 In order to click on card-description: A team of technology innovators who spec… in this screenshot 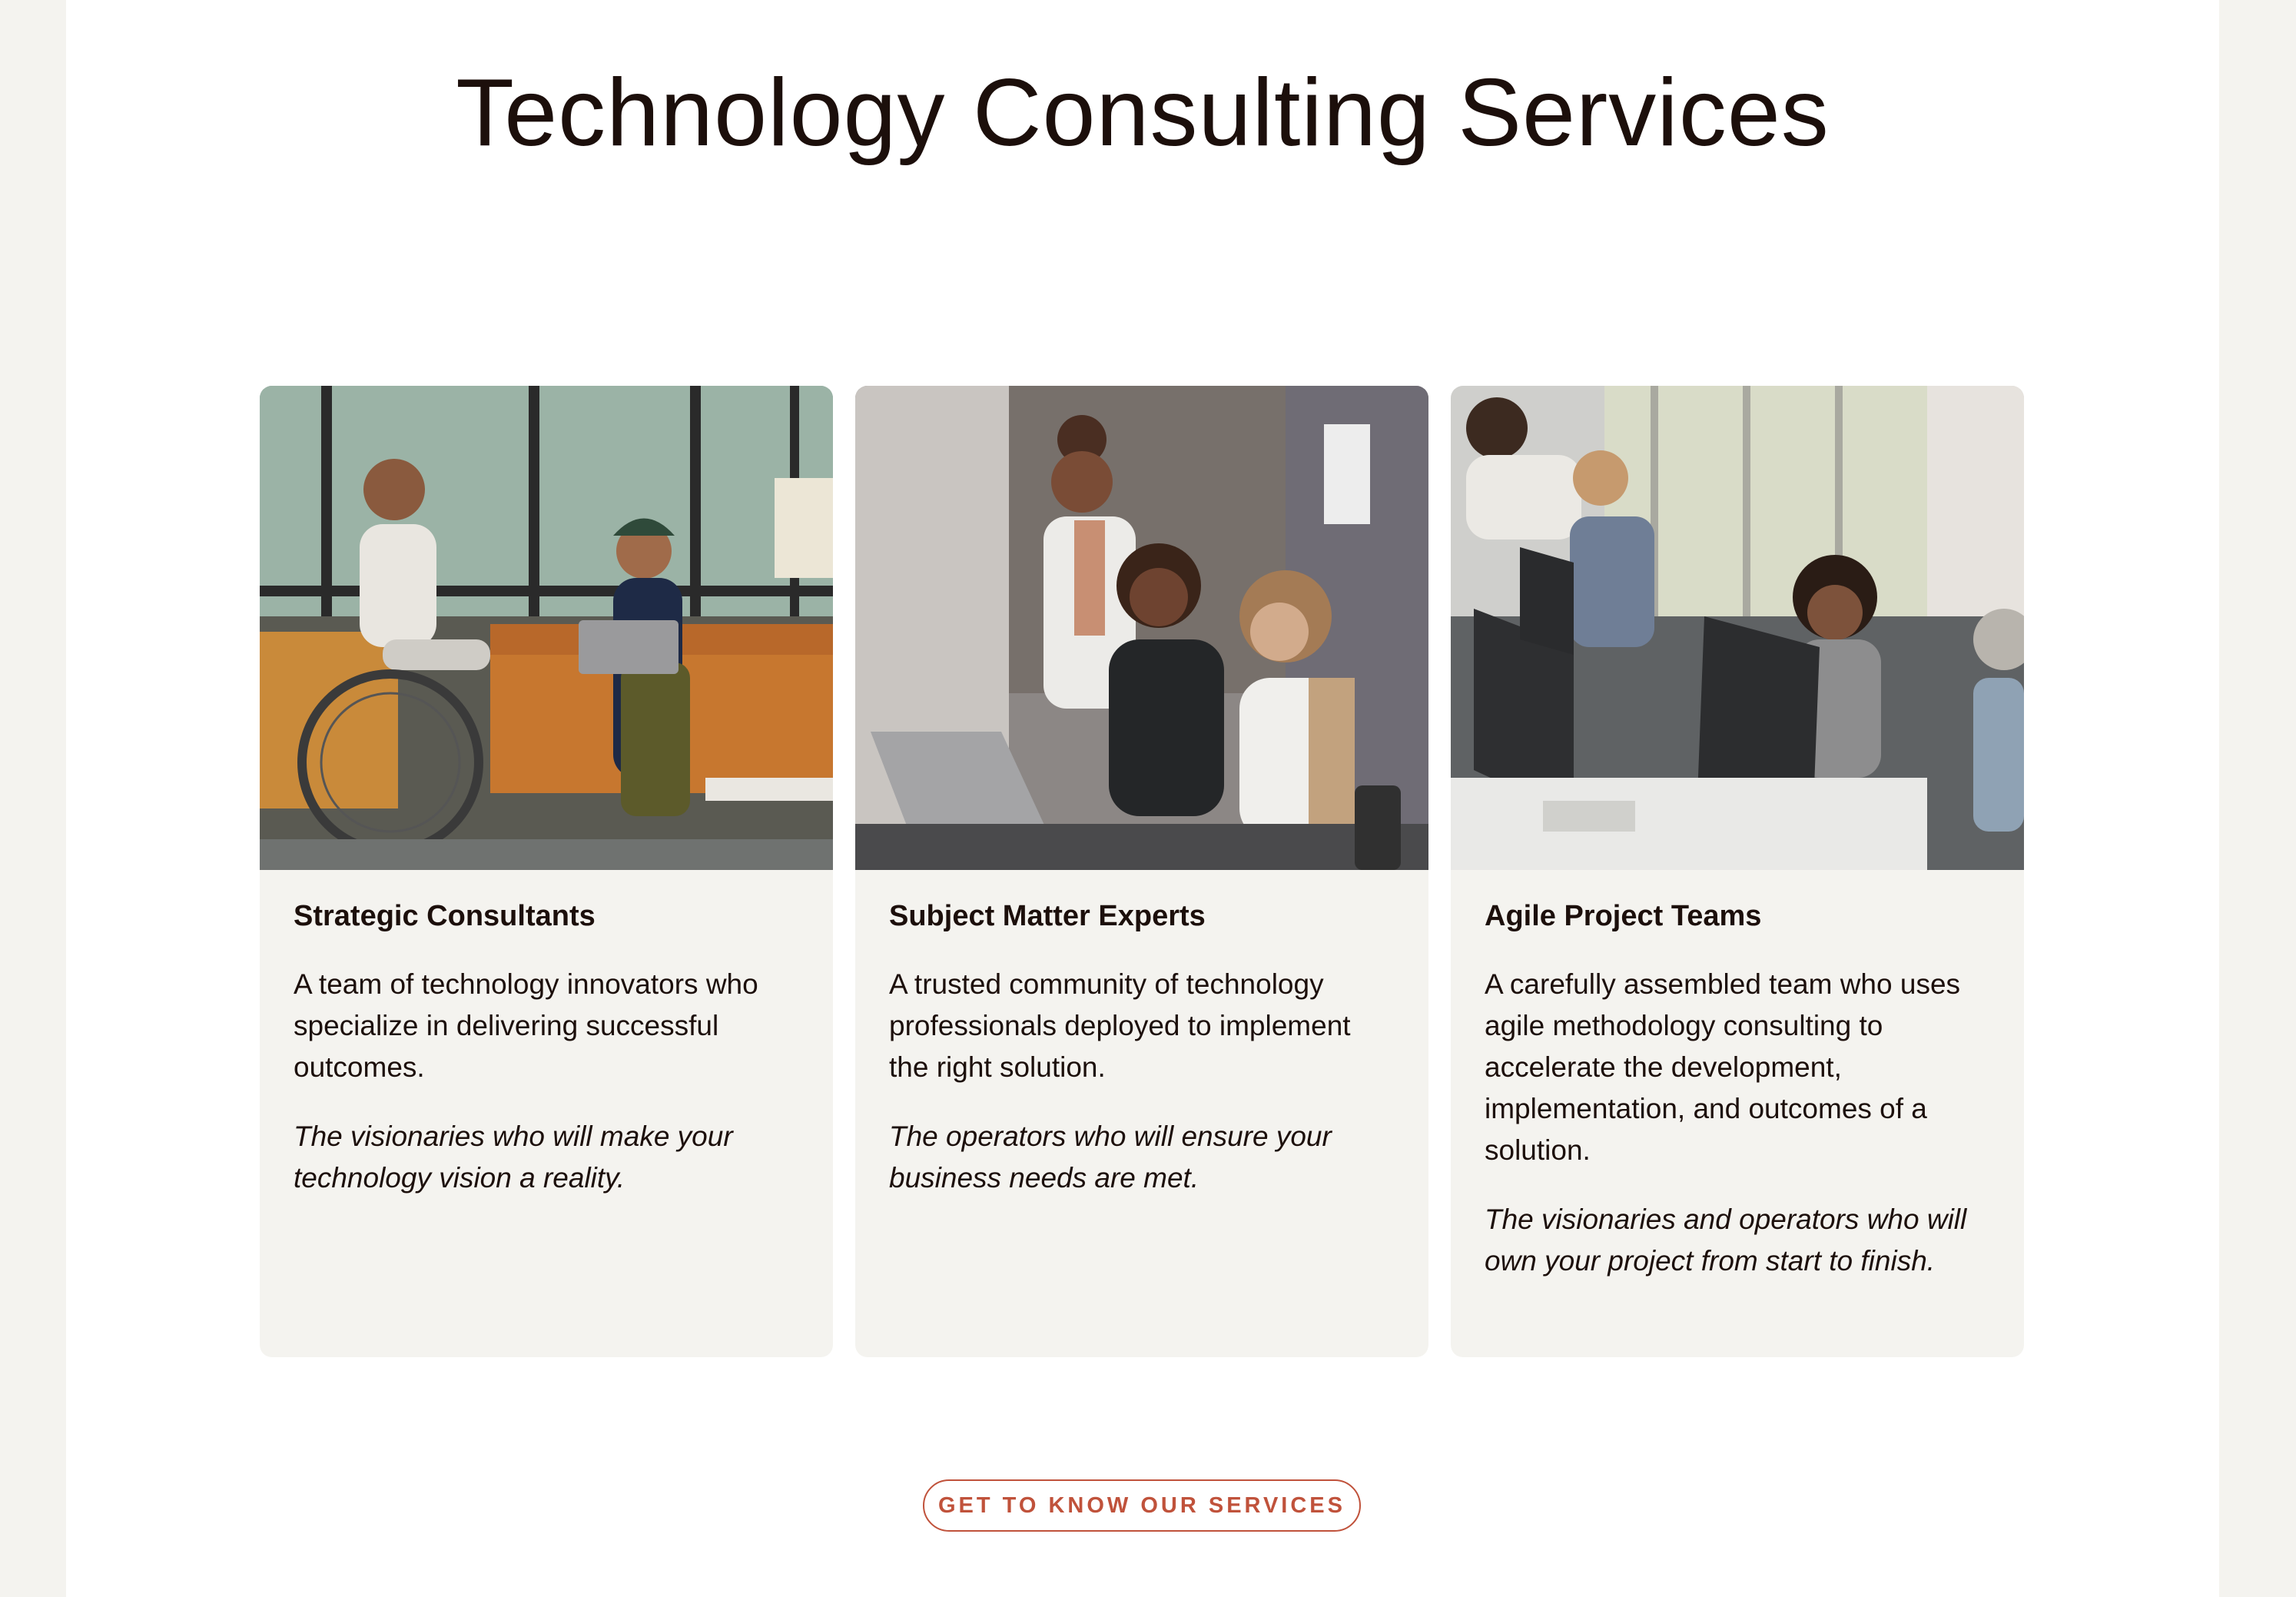, I will do `click(526, 1025)`.